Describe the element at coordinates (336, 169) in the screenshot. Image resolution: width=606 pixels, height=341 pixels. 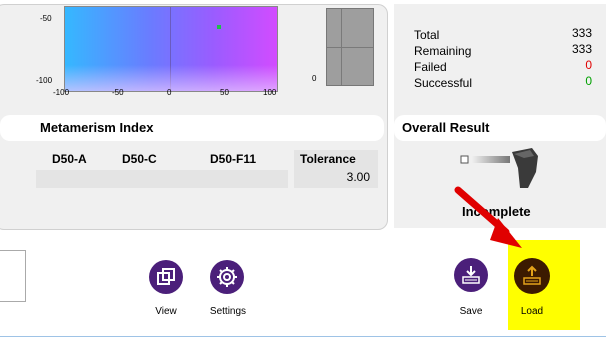
I see `tolerance-box: Tolerance 3.00` at that location.